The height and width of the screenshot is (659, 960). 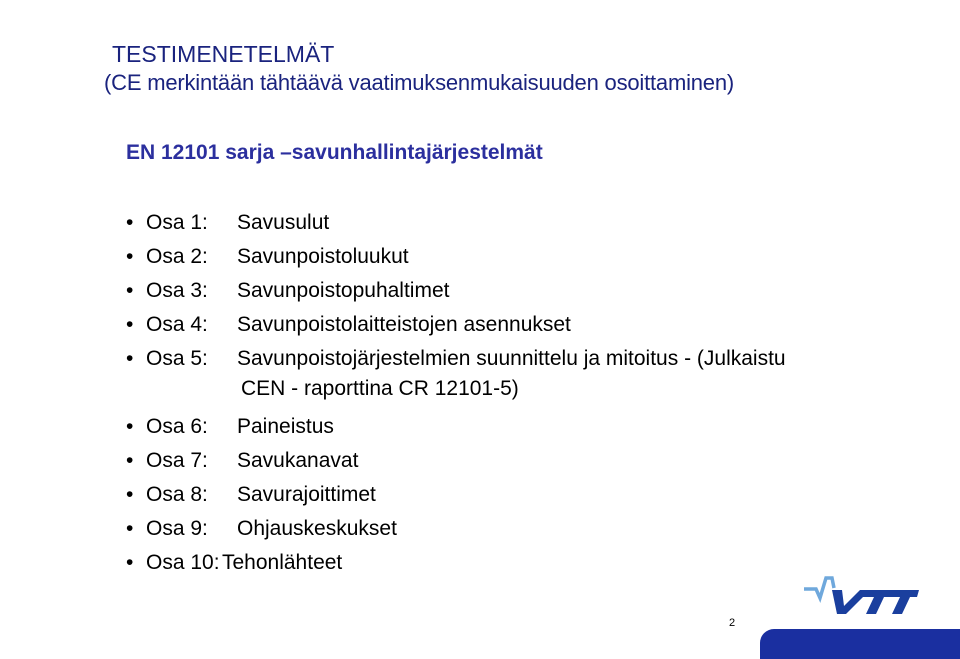 What do you see at coordinates (317, 528) in the screenshot?
I see `part-description: Ohjauskeskukset` at bounding box center [317, 528].